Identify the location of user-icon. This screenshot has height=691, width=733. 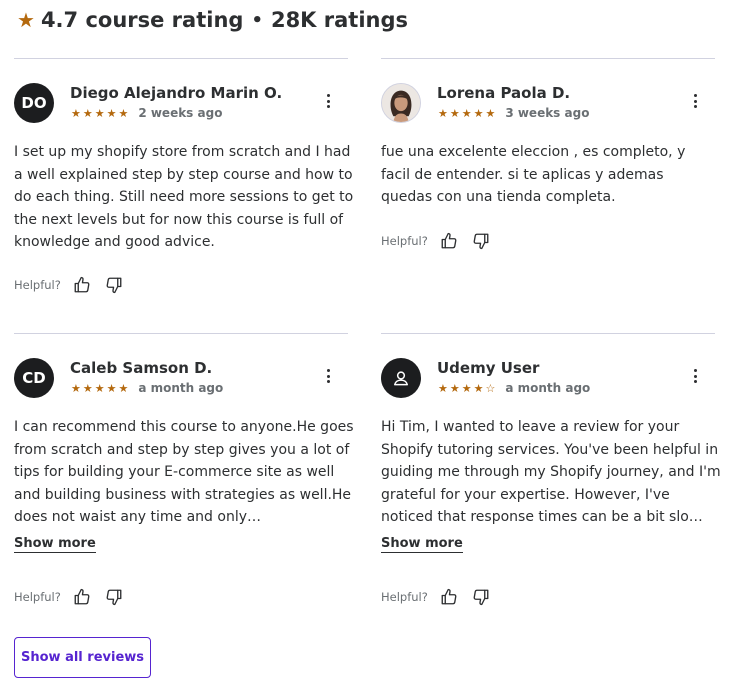
(401, 378).